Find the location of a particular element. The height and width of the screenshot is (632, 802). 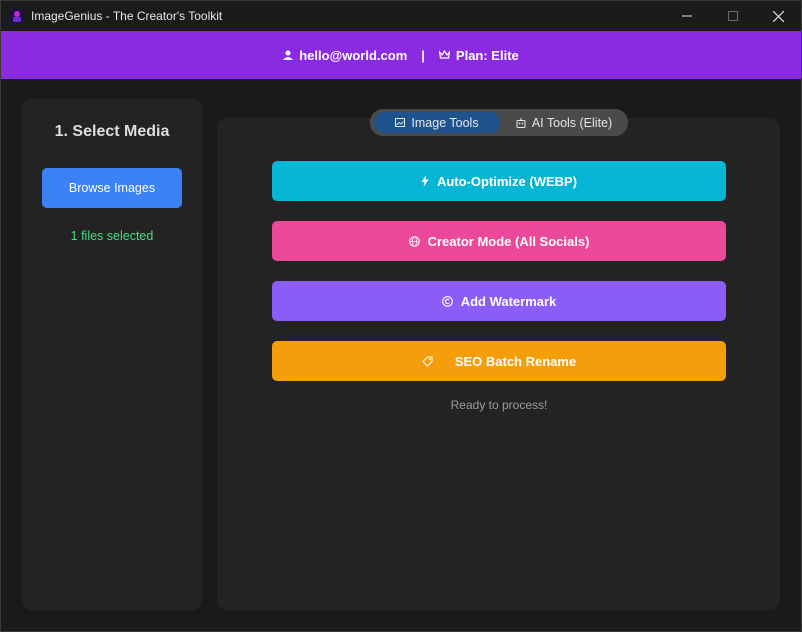

status-text: Ready to process! is located at coordinates (499, 405).